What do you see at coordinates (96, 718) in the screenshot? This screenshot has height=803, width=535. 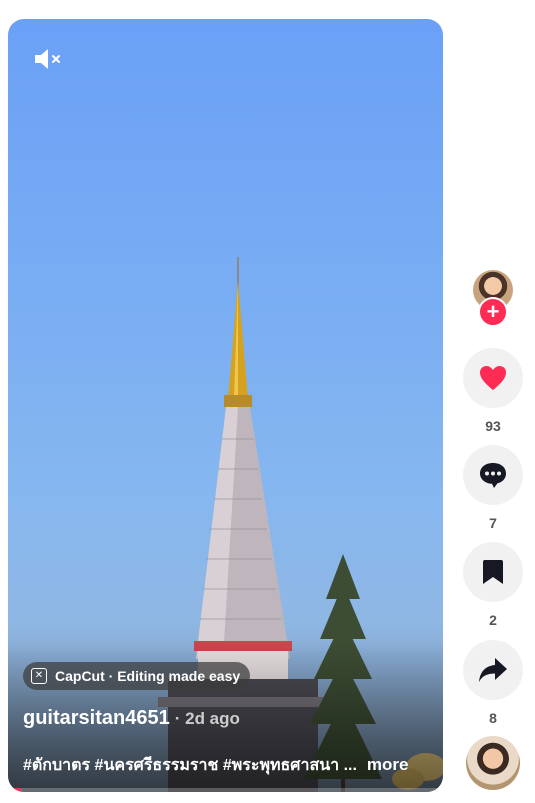 I see `author-name: guitarsitan4651` at bounding box center [96, 718].